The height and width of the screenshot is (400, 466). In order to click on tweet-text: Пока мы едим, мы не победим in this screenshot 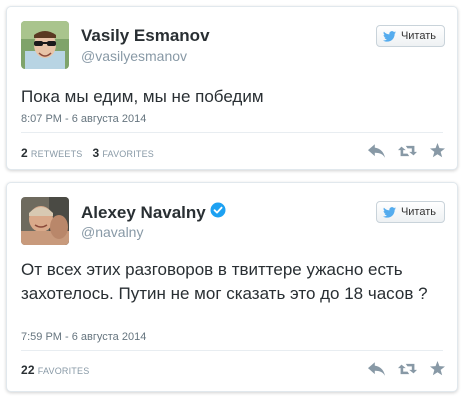, I will do `click(142, 96)`.